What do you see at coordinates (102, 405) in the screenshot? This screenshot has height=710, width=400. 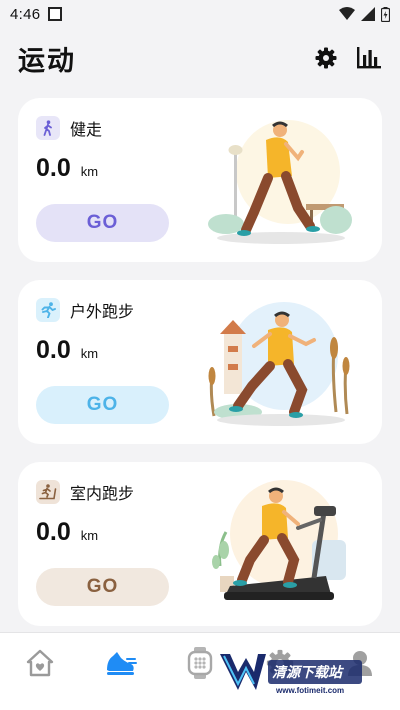 I see `outdoor-run-go-button: GO` at bounding box center [102, 405].